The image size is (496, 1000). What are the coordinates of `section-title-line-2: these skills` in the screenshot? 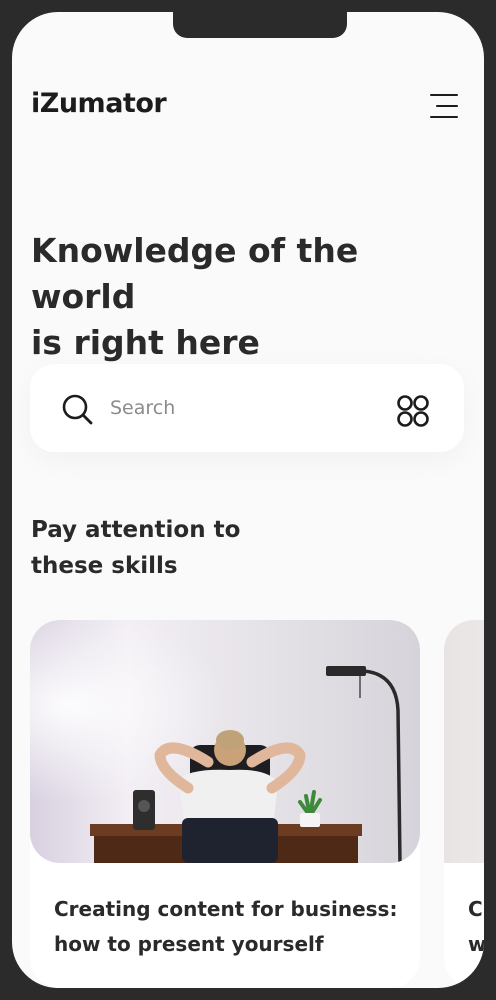 It's located at (104, 566).